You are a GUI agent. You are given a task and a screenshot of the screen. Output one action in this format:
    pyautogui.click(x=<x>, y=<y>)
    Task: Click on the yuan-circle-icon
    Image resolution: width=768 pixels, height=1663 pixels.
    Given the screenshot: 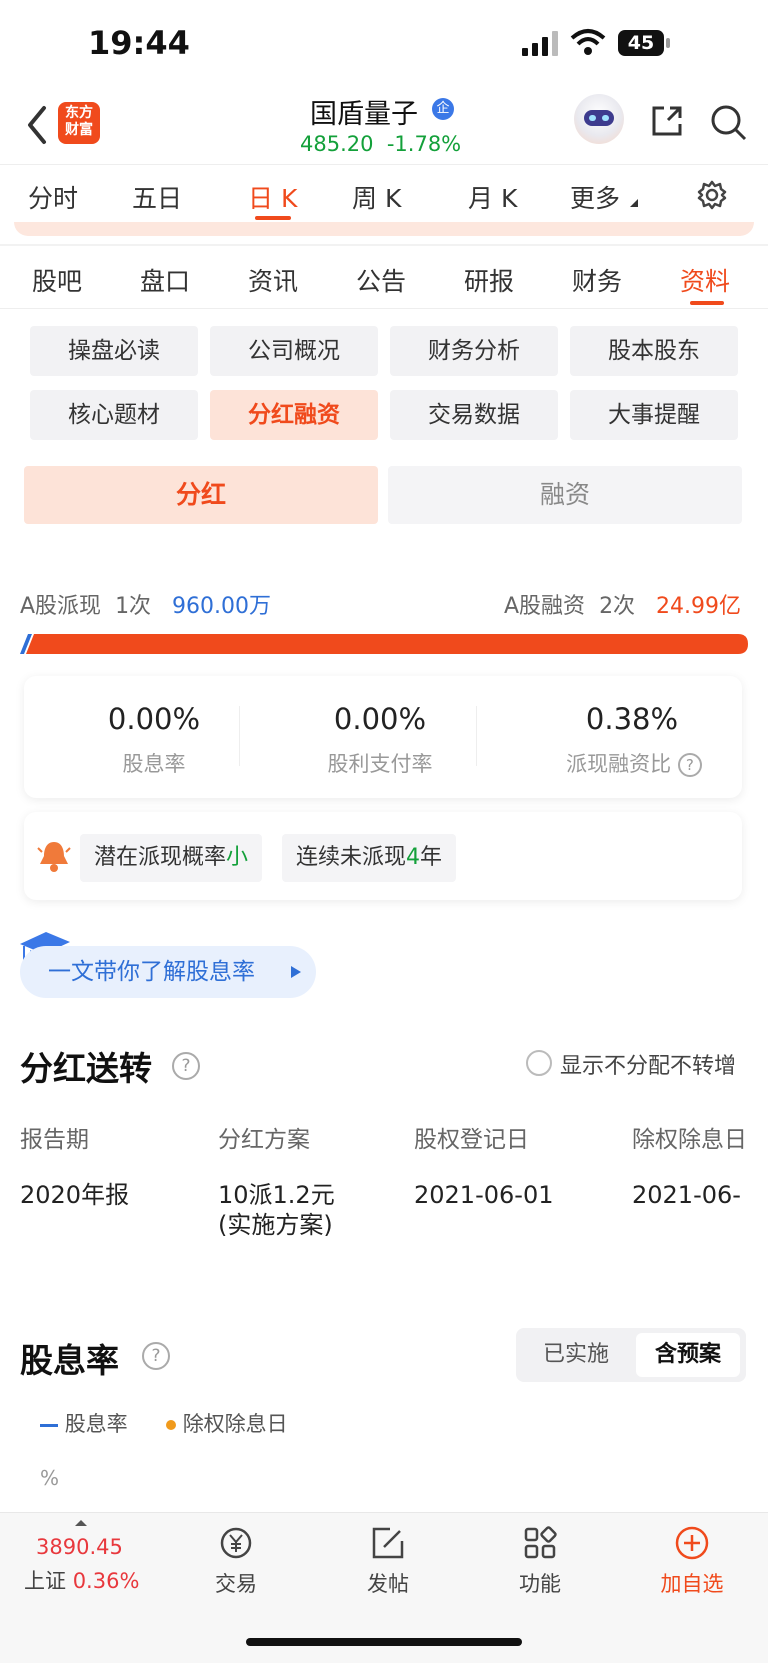 What is the action you would take?
    pyautogui.click(x=236, y=1543)
    